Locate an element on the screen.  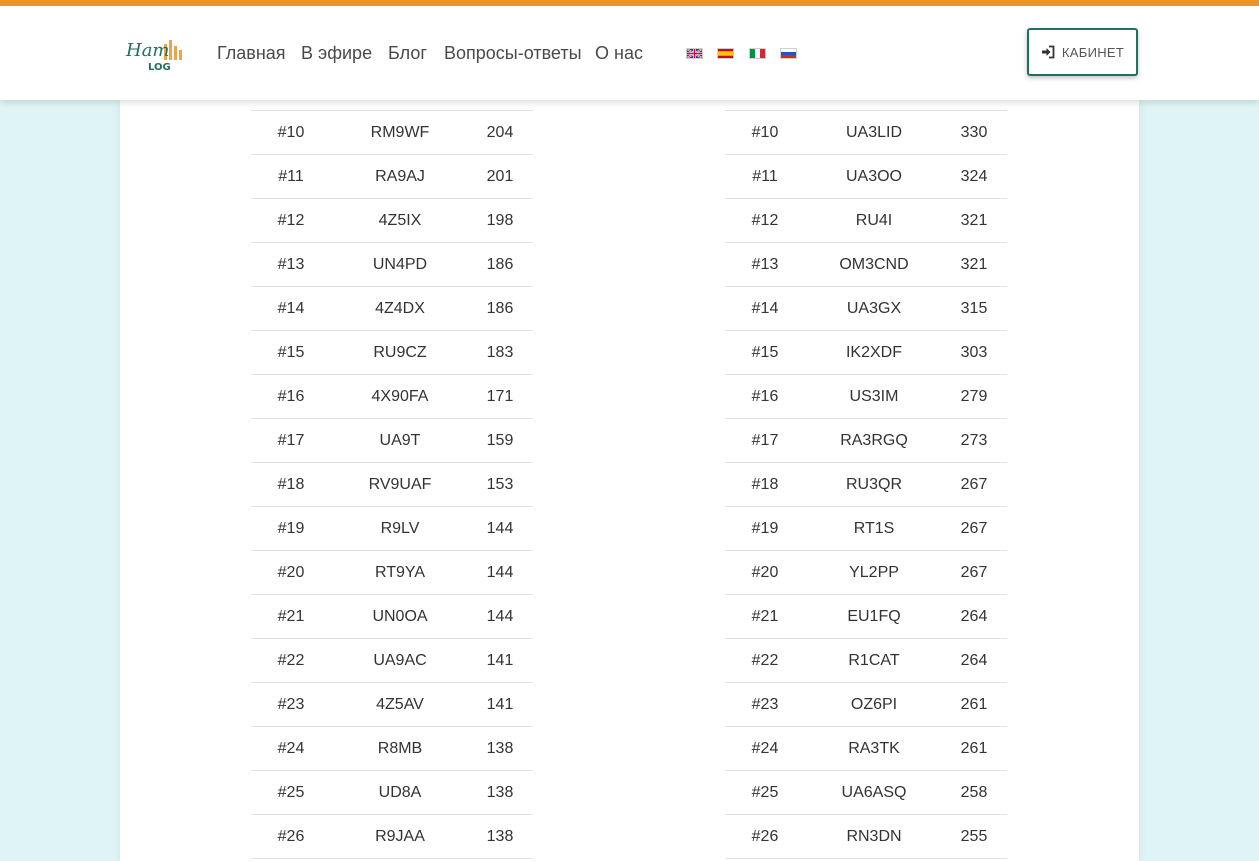
rank-cell: #25 is located at coordinates (291, 792).